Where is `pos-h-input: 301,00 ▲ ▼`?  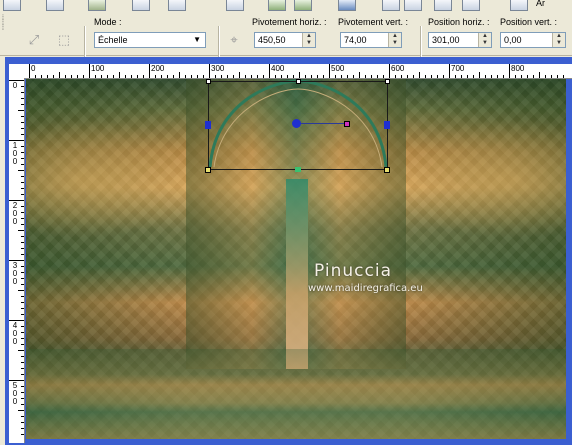 pos-h-input: 301,00 ▲ ▼ is located at coordinates (460, 40).